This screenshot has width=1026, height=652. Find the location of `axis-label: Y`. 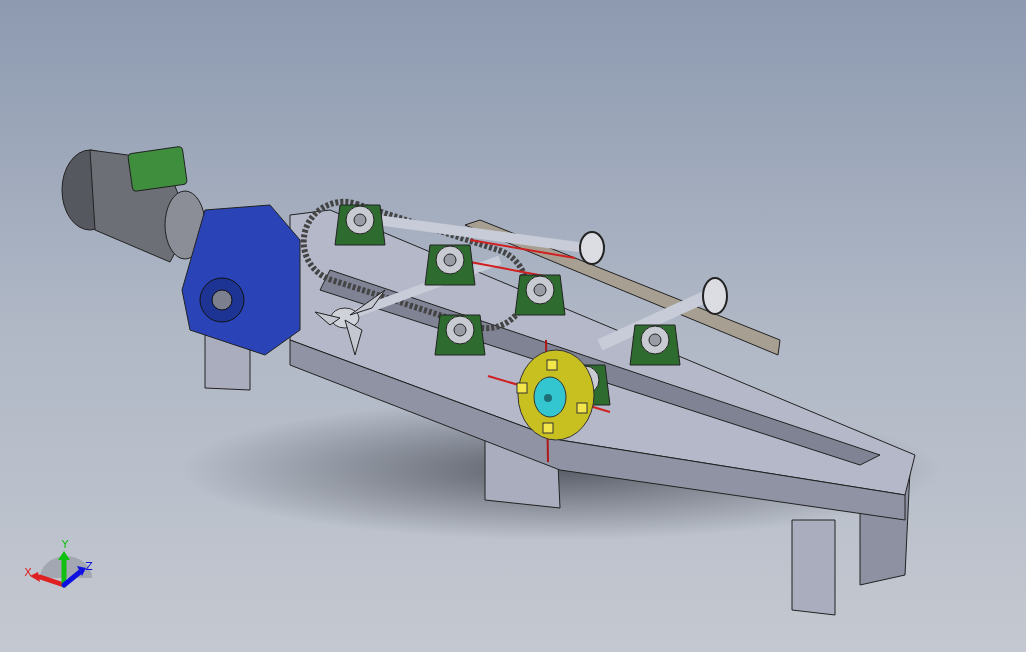

axis-label: Y is located at coordinates (65, 544).